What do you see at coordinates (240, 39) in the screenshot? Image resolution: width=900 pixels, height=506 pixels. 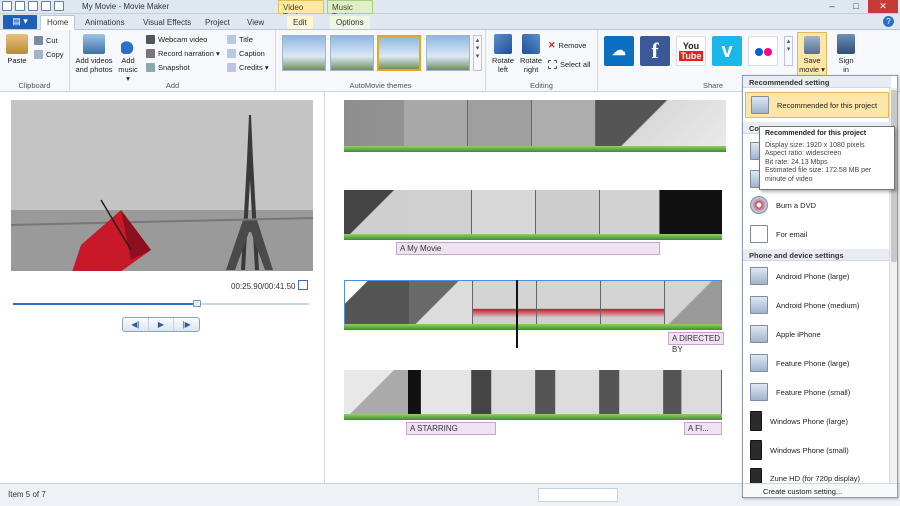 I see `title-button: Title` at bounding box center [240, 39].